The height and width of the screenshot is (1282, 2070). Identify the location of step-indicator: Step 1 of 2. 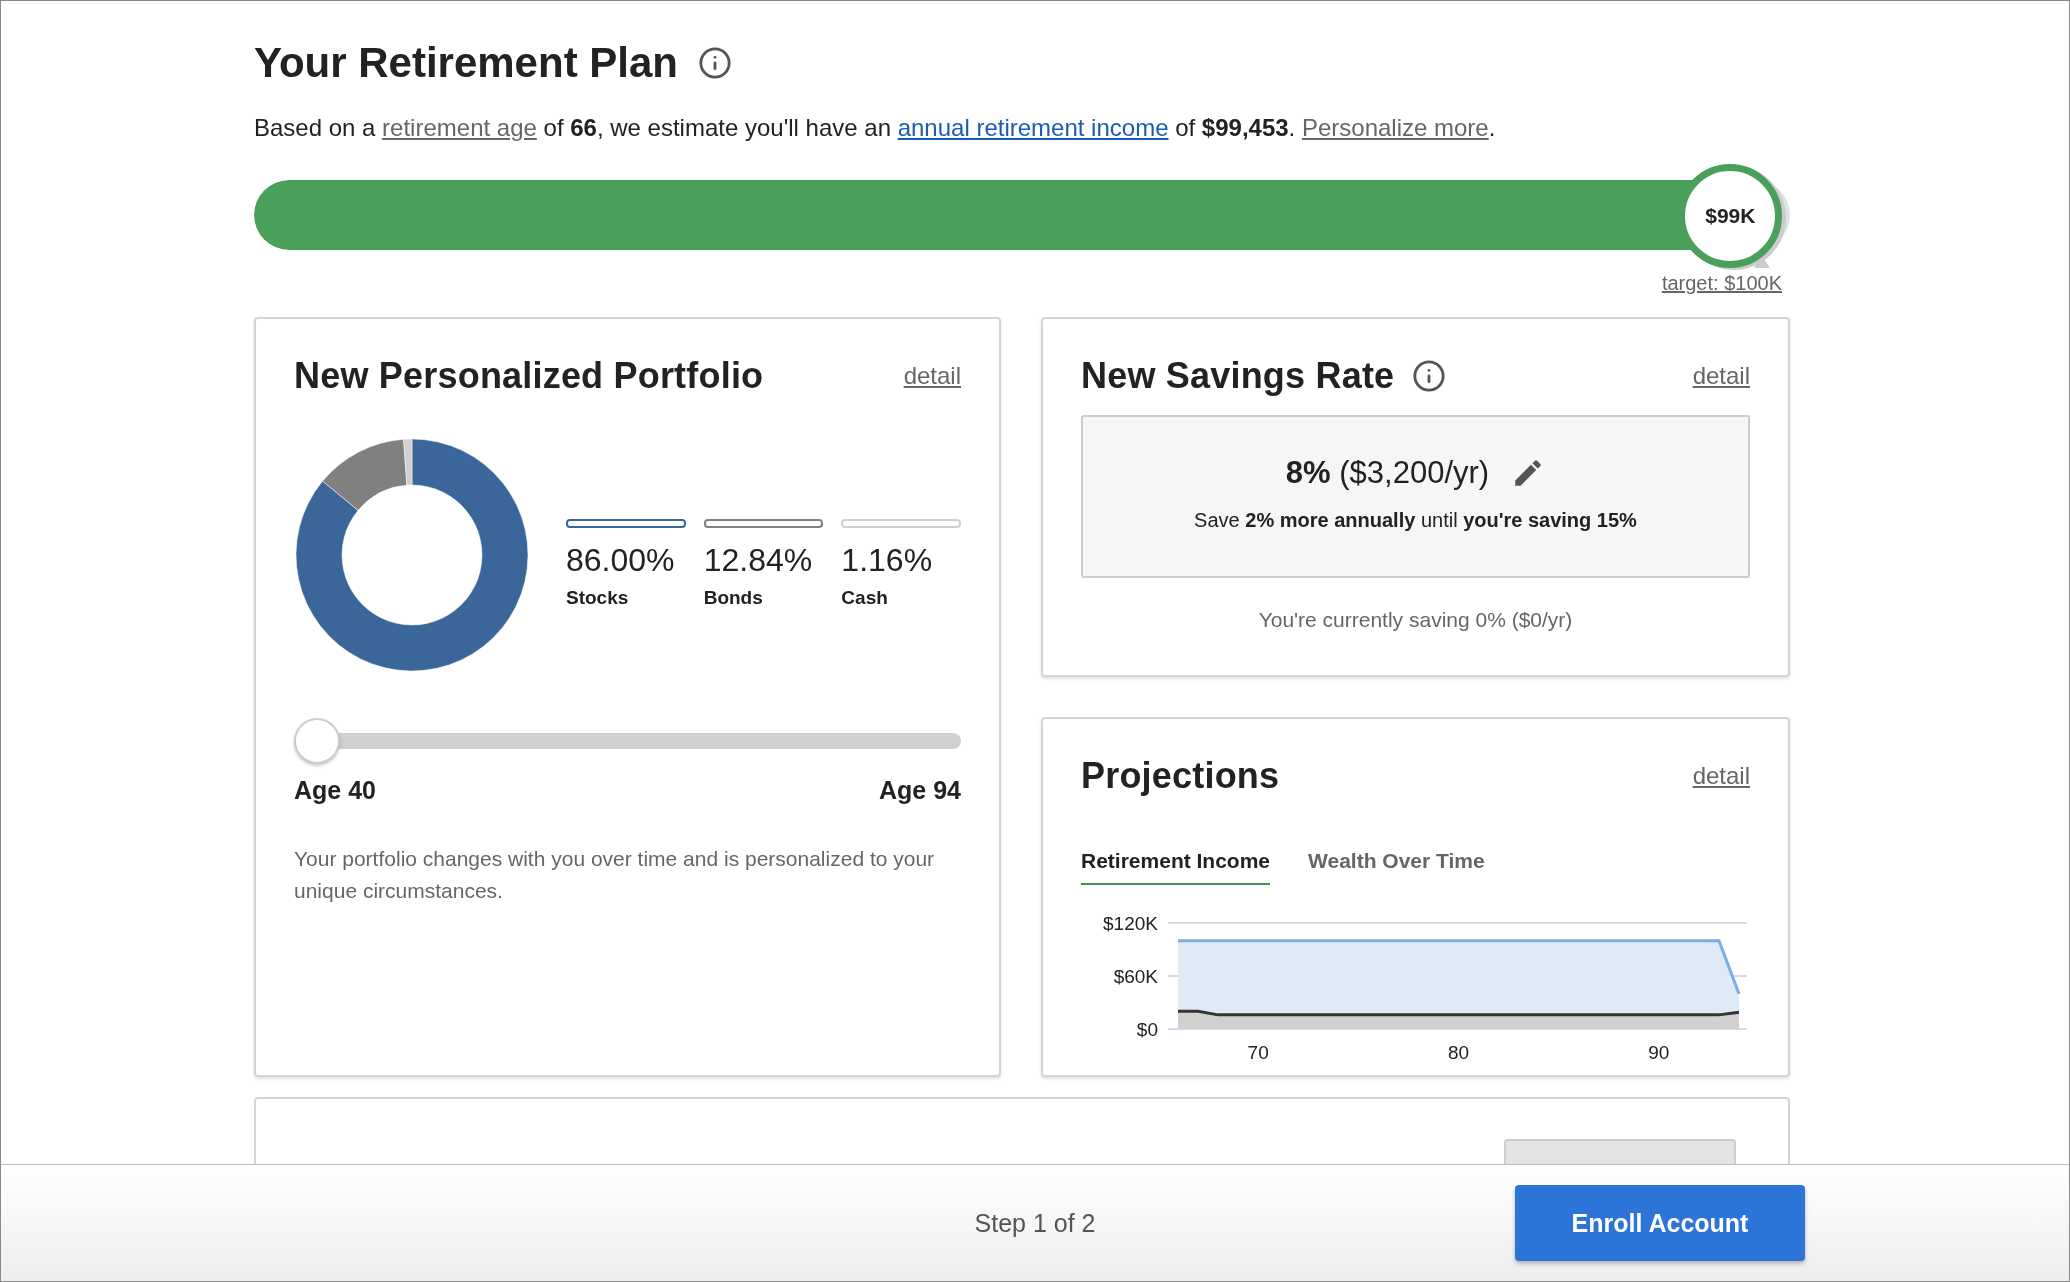
(1035, 1223).